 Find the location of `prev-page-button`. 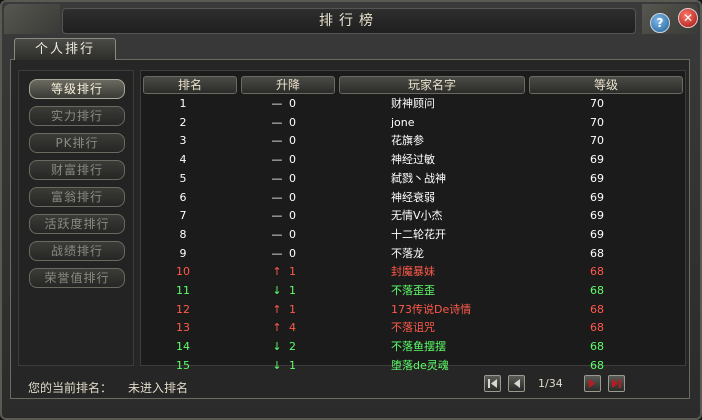

prev-page-button is located at coordinates (516, 383).